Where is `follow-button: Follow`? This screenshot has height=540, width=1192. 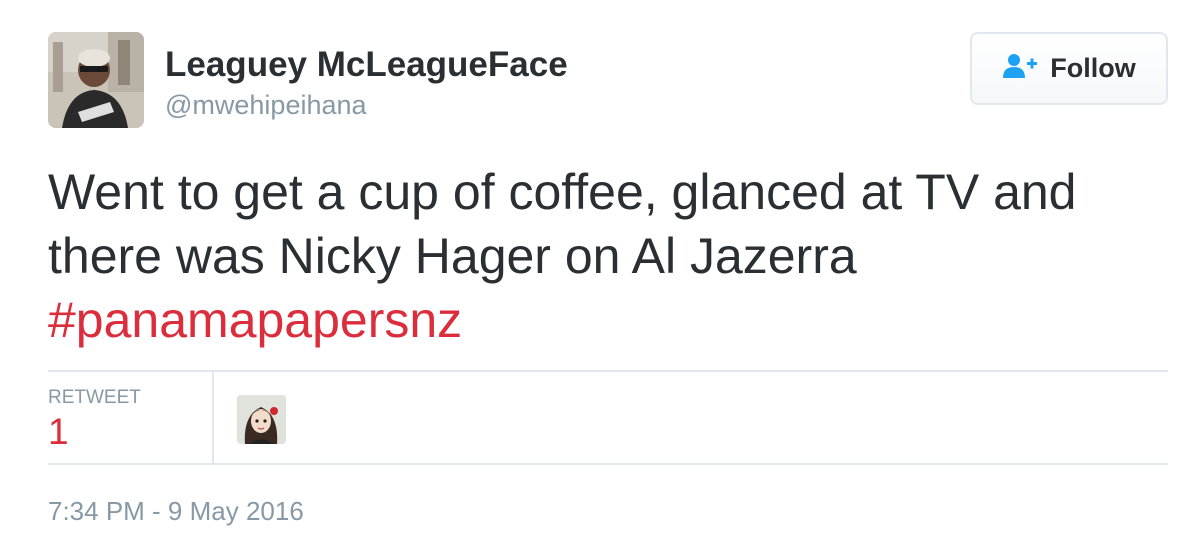 follow-button: Follow is located at coordinates (1069, 68).